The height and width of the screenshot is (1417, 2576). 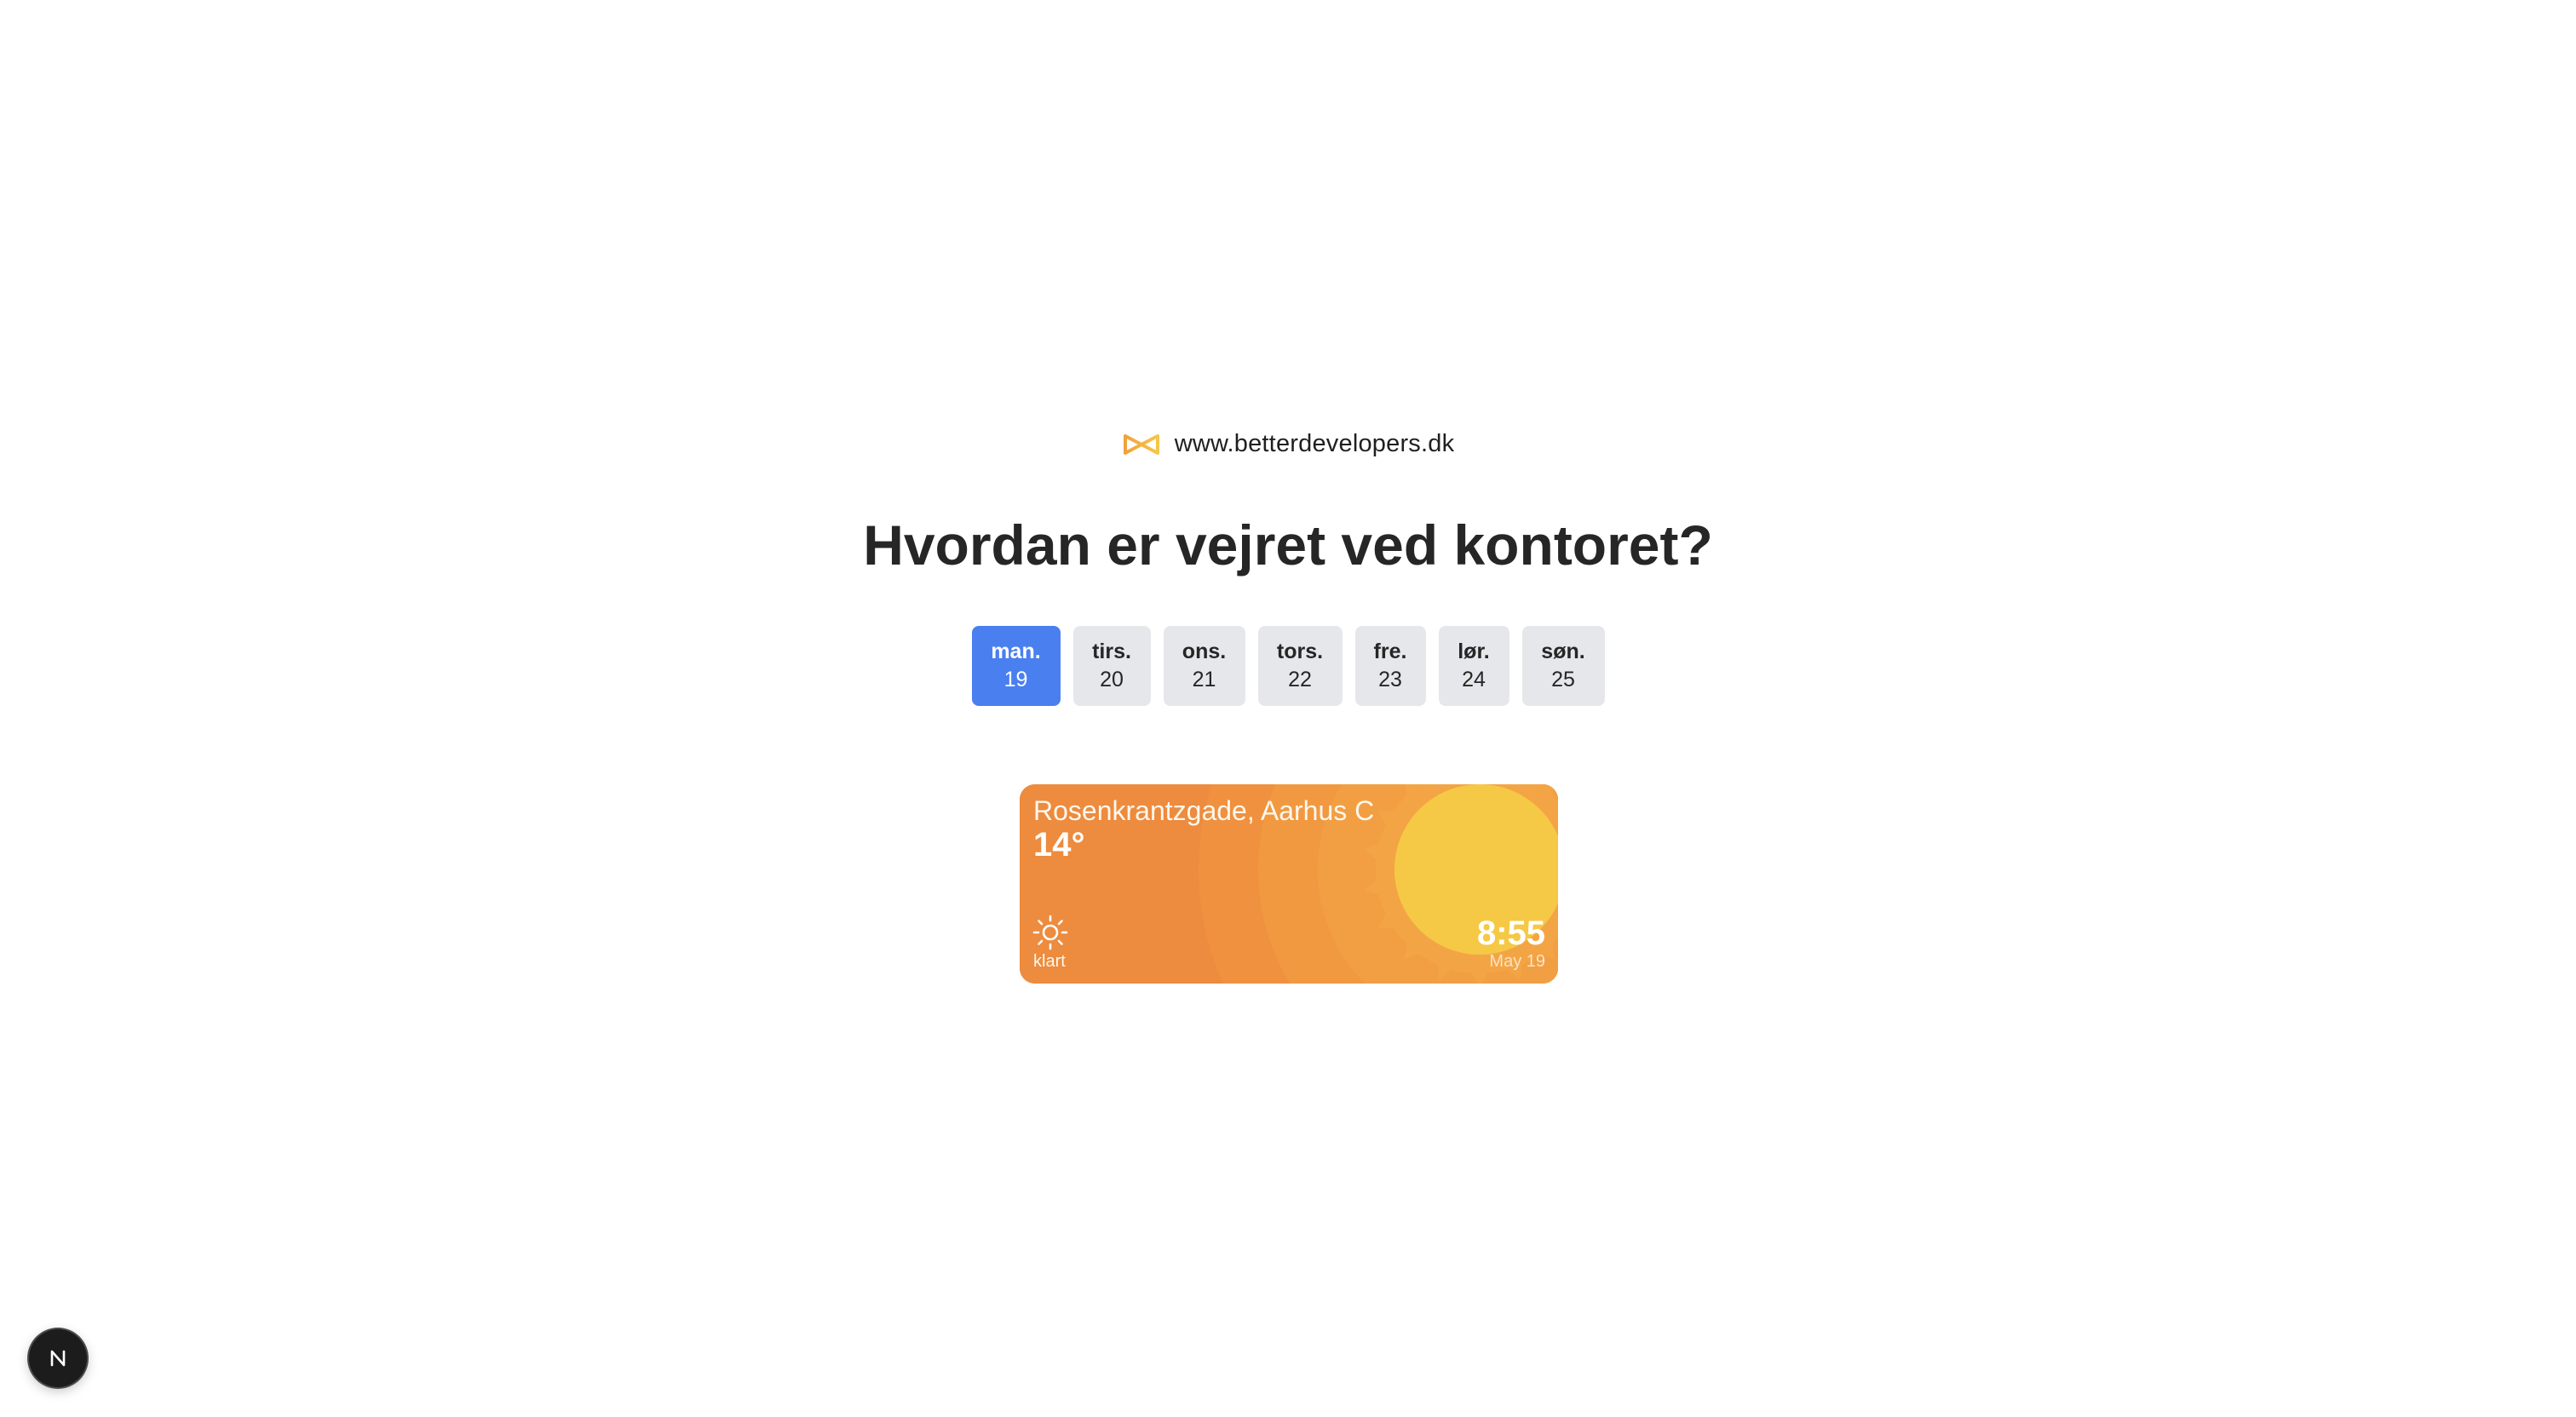 What do you see at coordinates (1204, 666) in the screenshot?
I see `day-button-wed: ons. 21` at bounding box center [1204, 666].